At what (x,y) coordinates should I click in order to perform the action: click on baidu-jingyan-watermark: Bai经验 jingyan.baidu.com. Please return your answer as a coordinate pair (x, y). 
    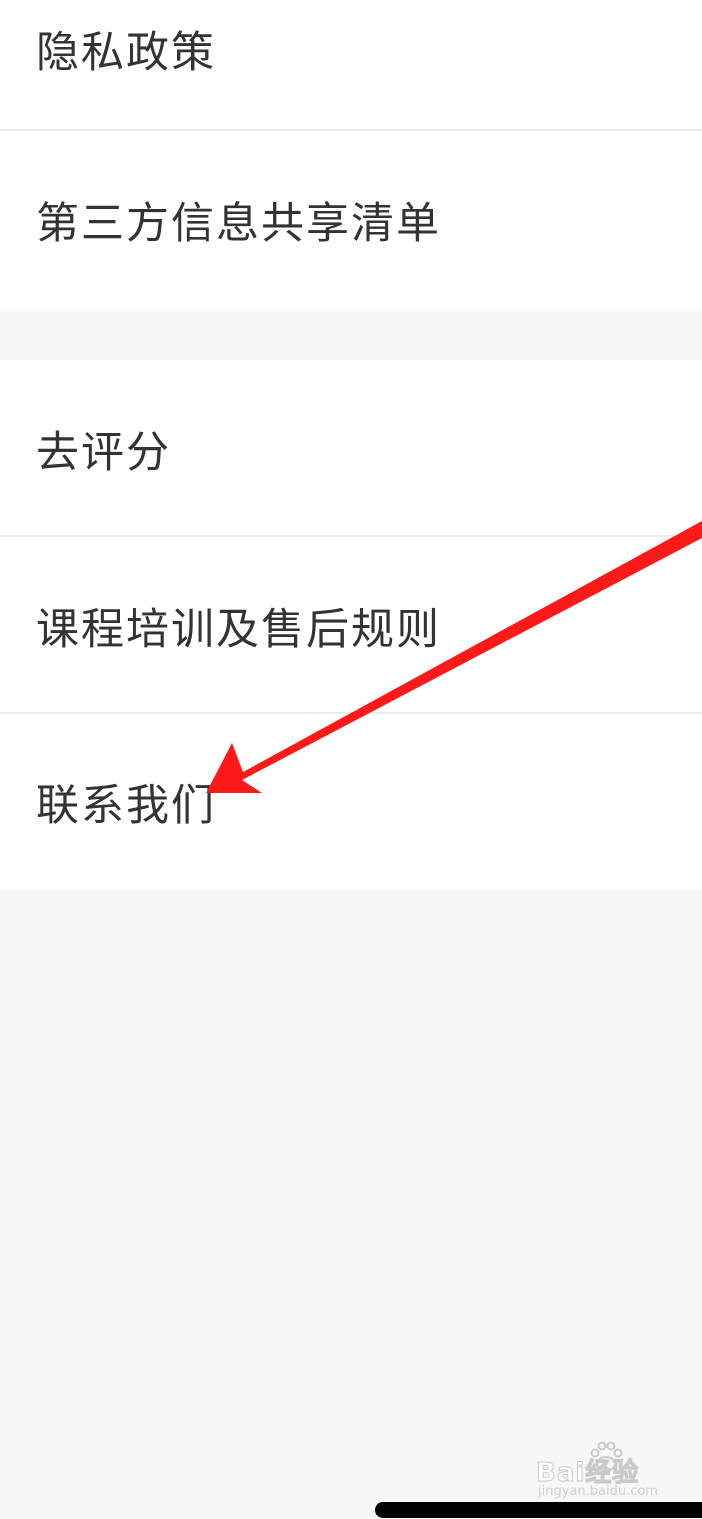
    Looking at the image, I should click on (605, 1470).